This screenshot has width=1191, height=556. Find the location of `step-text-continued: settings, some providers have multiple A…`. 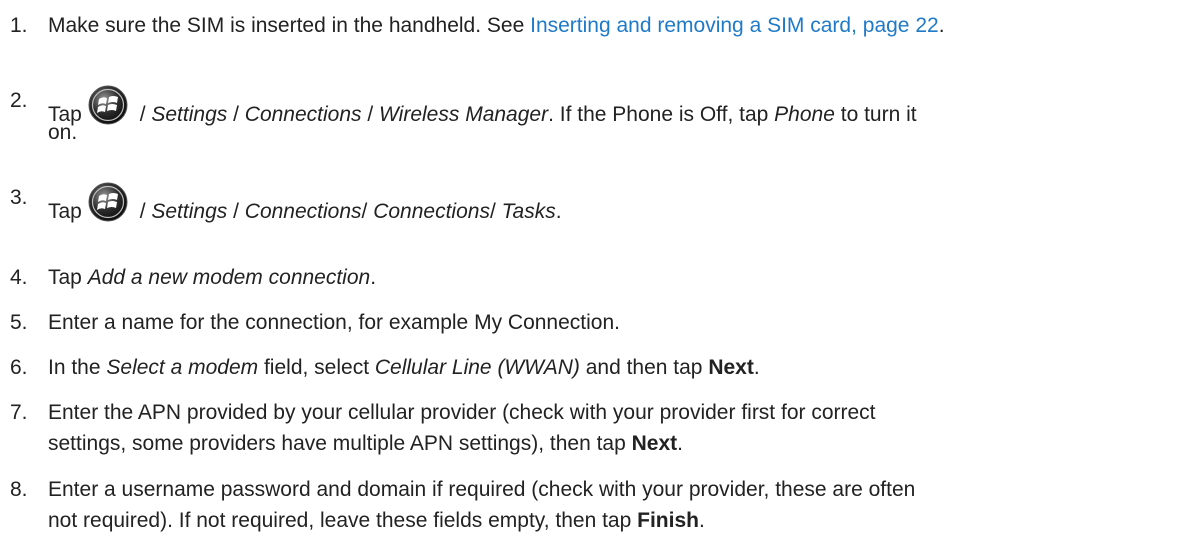

step-text-continued: settings, some providers have multiple A… is located at coordinates (365, 443).